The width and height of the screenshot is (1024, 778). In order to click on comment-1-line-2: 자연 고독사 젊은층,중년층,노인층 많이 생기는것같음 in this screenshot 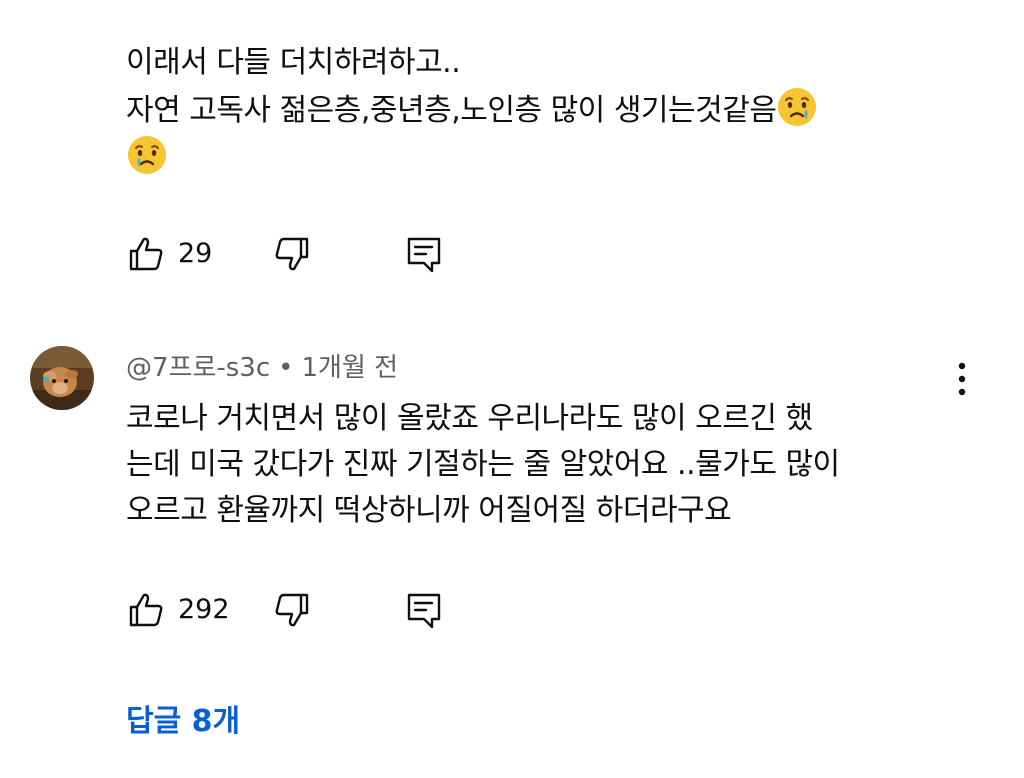, I will do `click(451, 110)`.